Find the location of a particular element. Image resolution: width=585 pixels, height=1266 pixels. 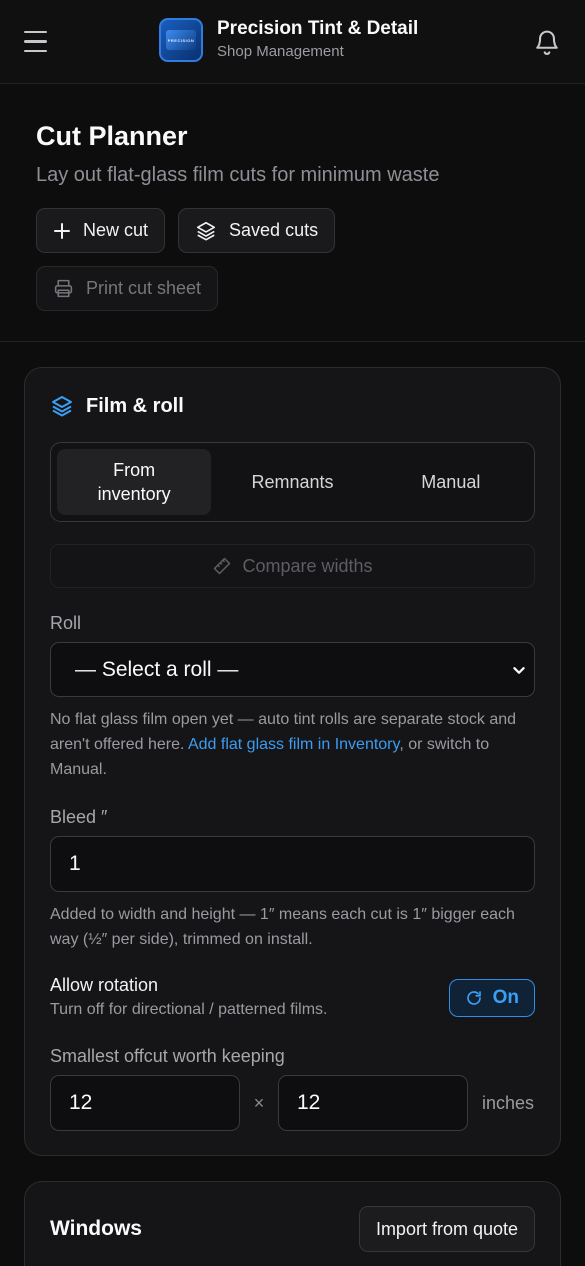

tab-remnants: Remnants is located at coordinates (292, 482).